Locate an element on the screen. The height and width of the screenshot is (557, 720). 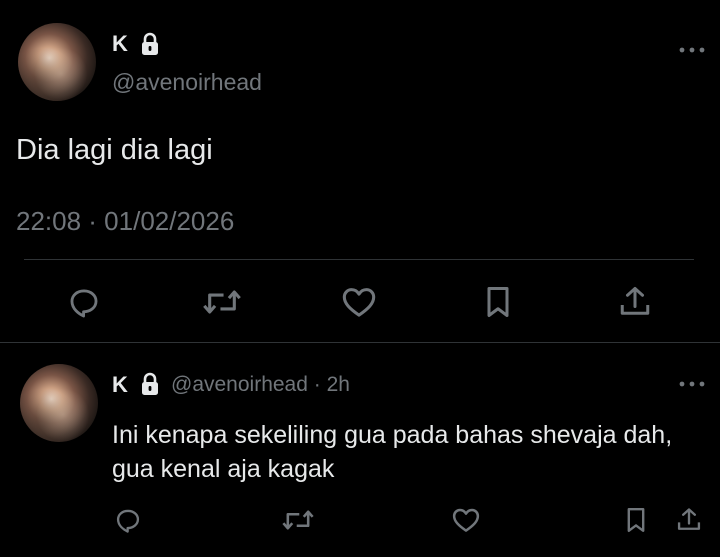
tweet-text: Dia lagi dia lagi is located at coordinates (114, 150).